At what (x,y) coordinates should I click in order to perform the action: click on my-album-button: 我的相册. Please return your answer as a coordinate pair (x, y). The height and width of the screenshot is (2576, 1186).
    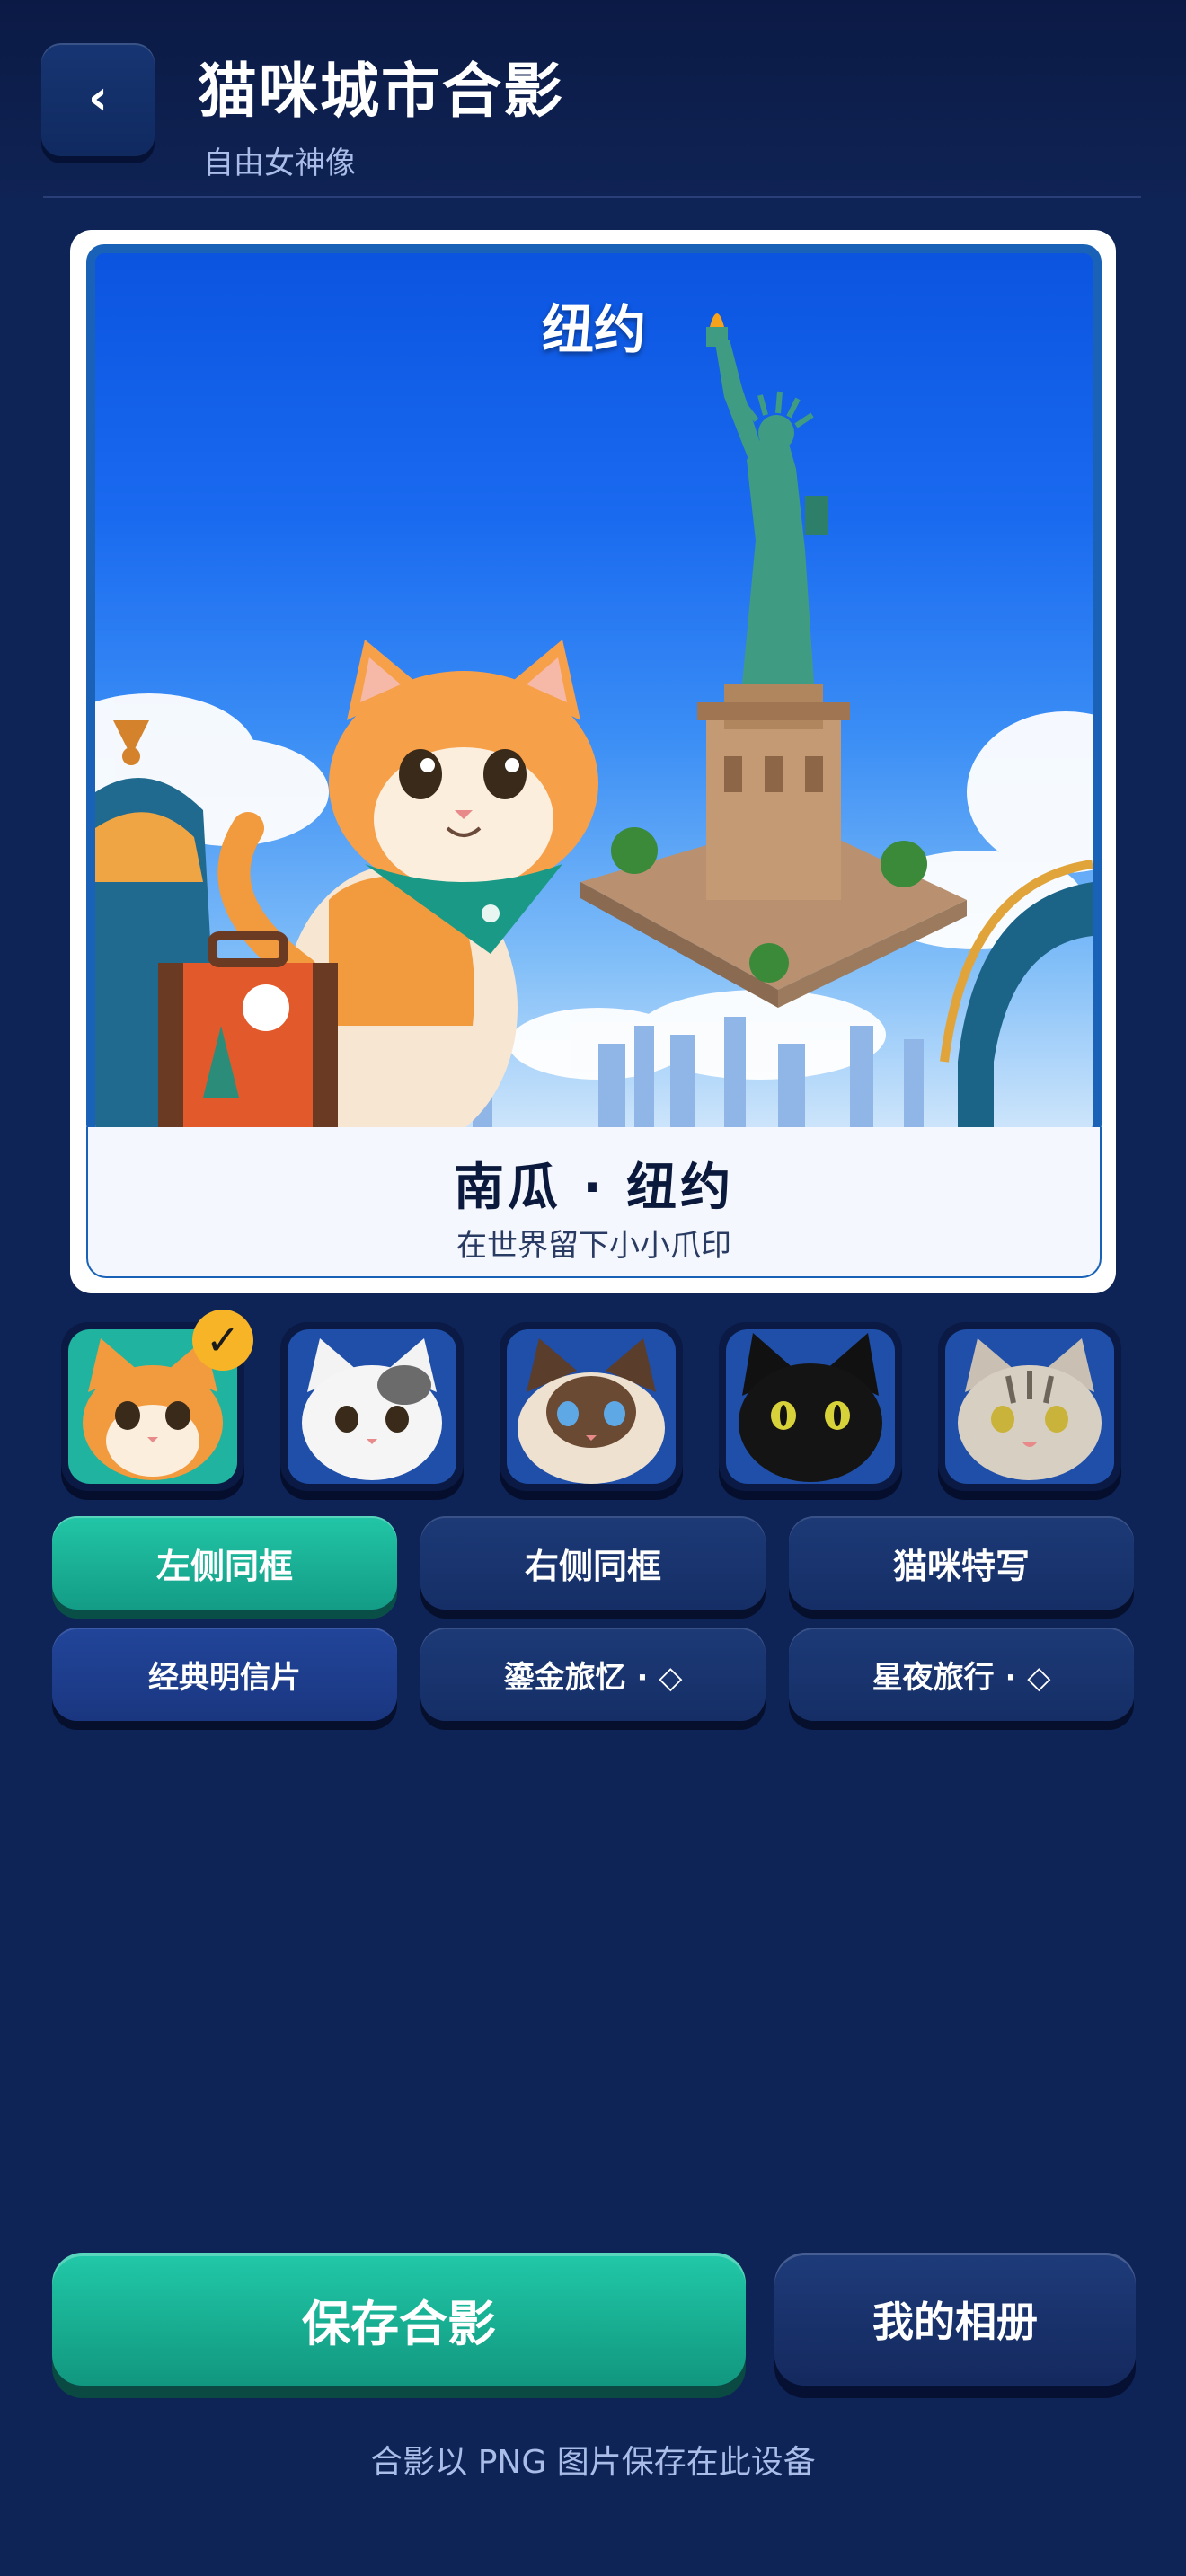
    Looking at the image, I should click on (955, 2319).